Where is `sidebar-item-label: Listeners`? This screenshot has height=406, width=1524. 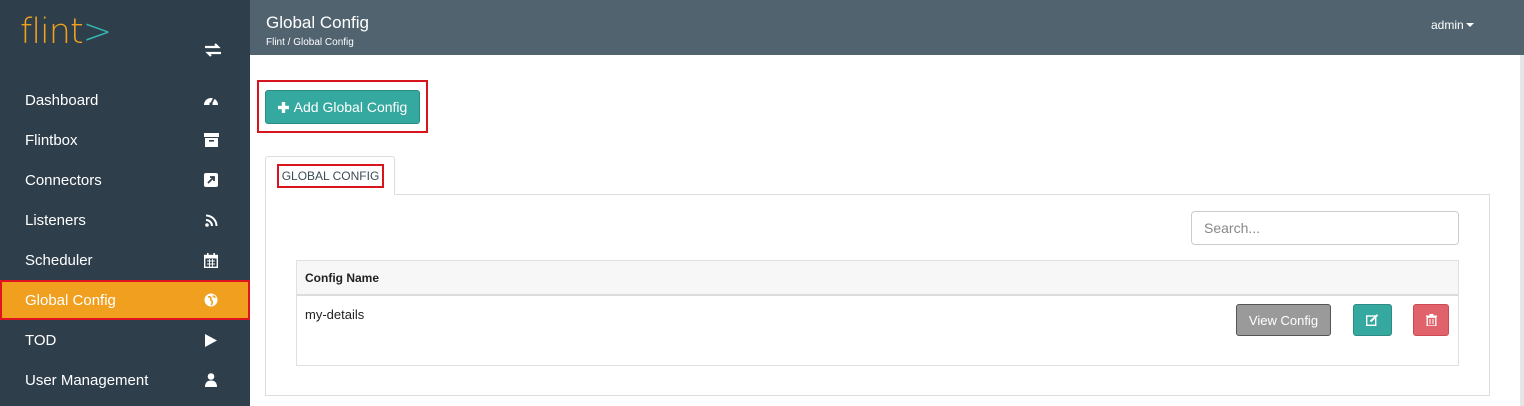
sidebar-item-label: Listeners is located at coordinates (55, 220).